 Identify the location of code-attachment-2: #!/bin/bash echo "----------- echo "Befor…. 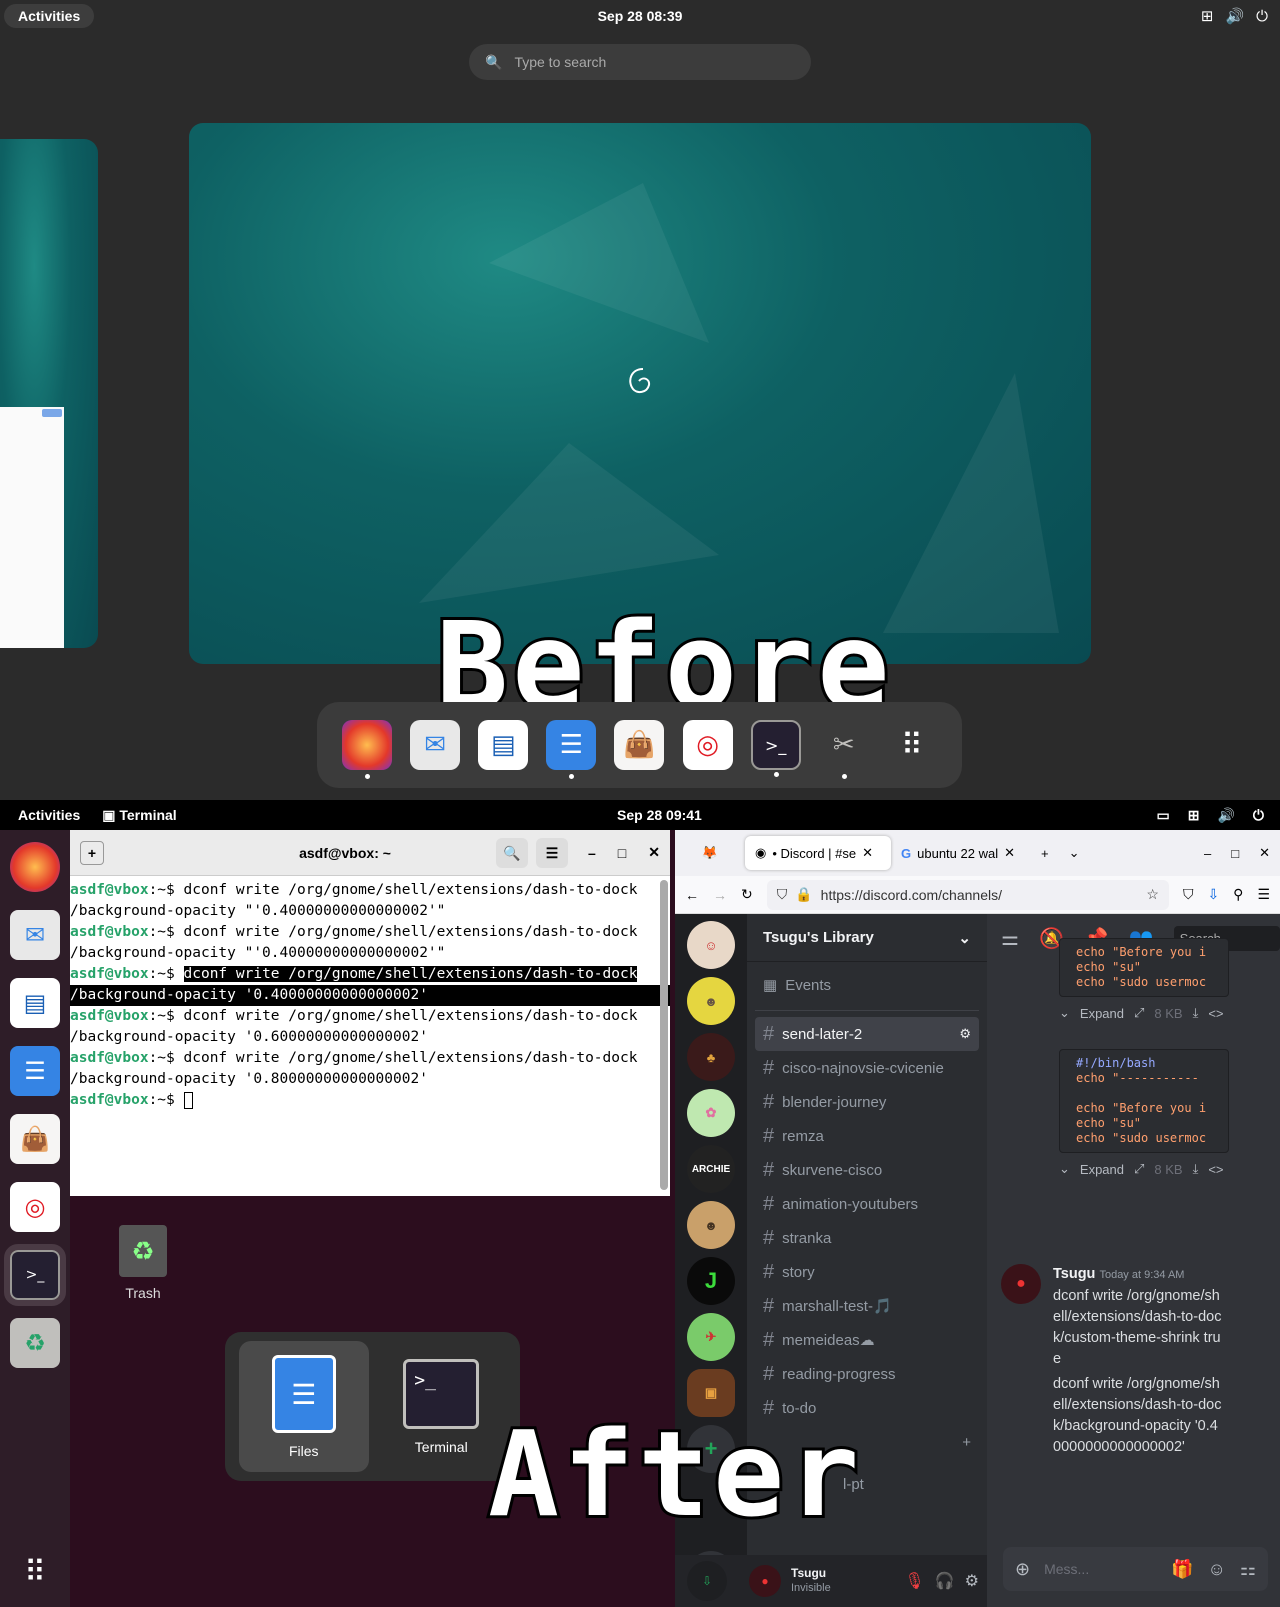
(1144, 1117).